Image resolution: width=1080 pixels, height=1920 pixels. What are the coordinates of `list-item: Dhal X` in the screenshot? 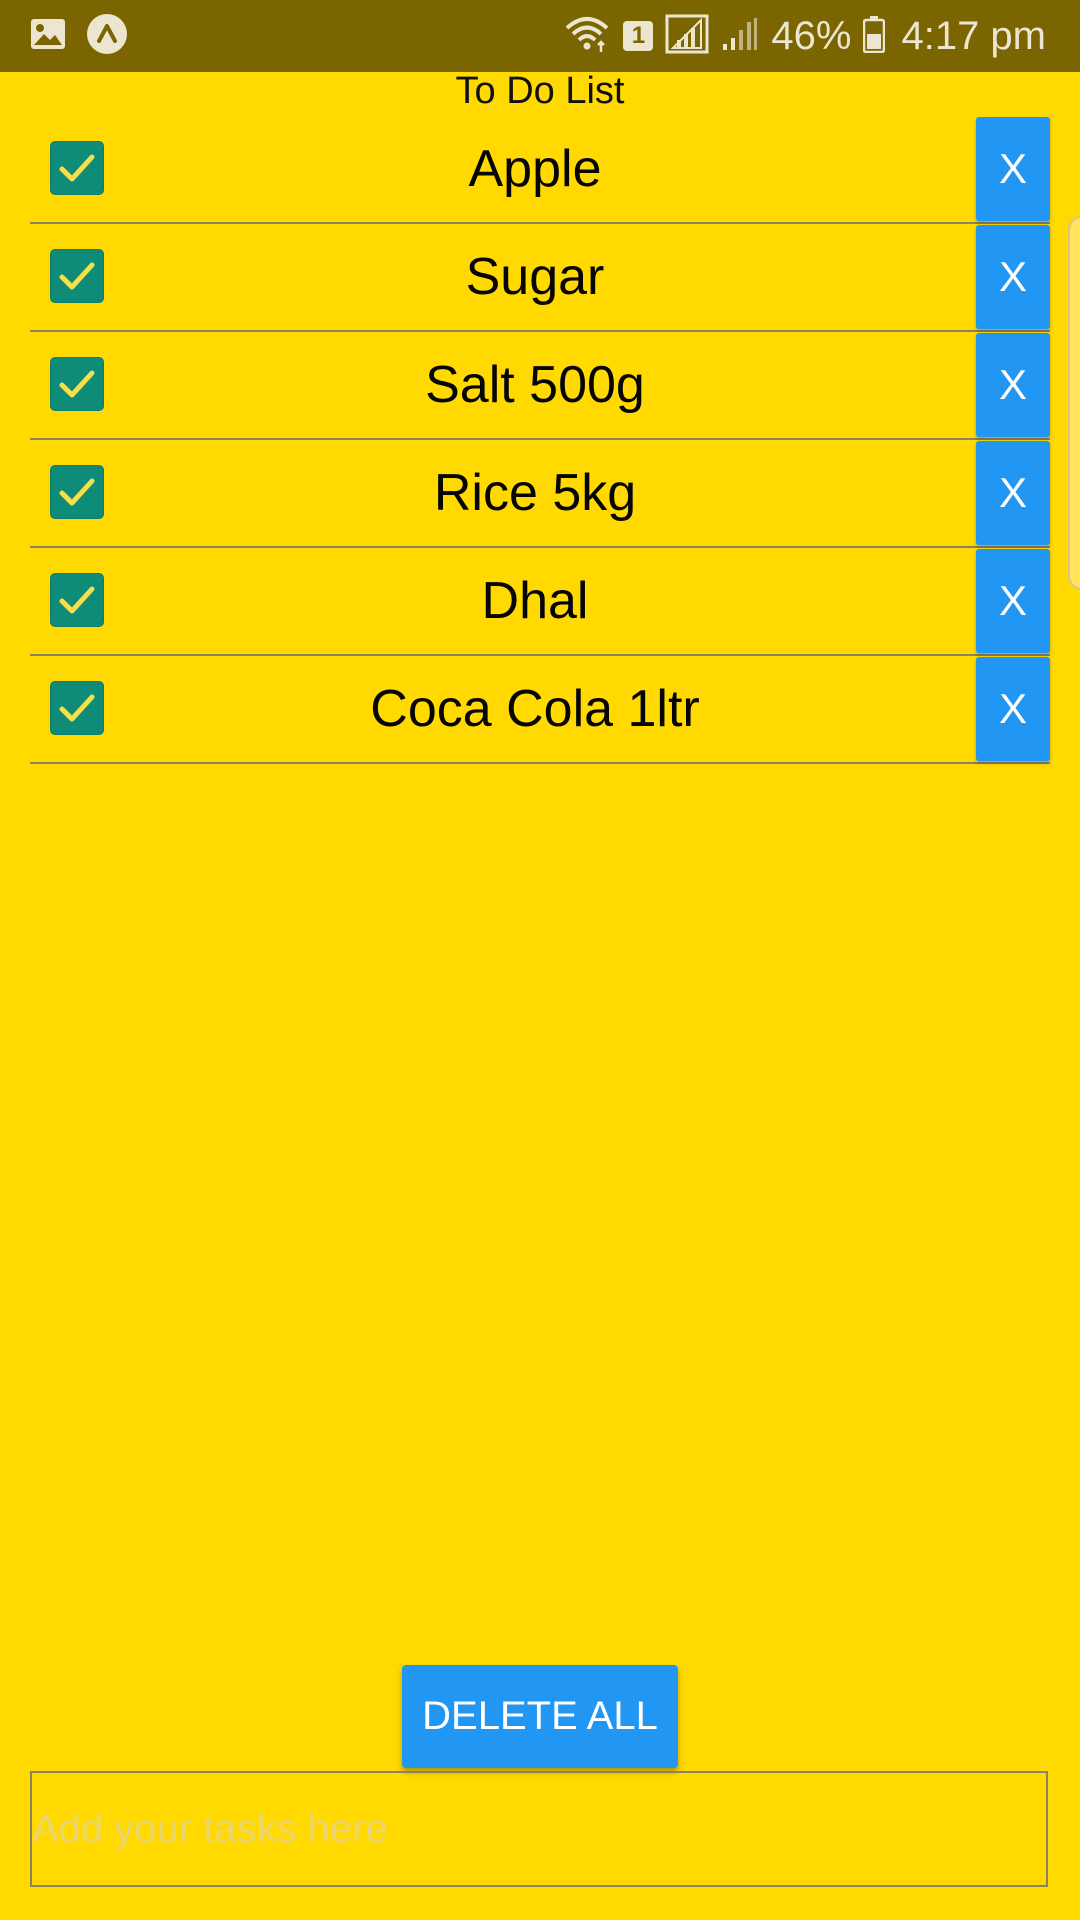 It's located at (540, 602).